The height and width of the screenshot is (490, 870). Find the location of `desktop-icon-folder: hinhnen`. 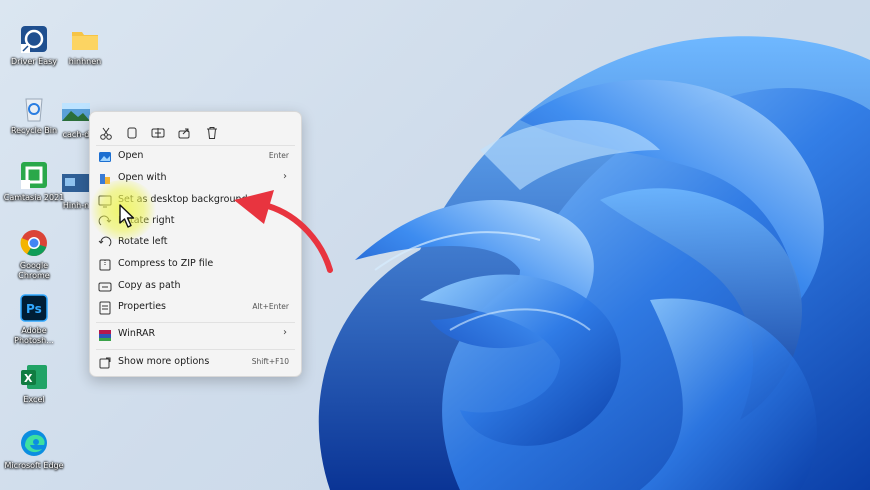

desktop-icon-folder: hinhnen is located at coordinates (85, 45).